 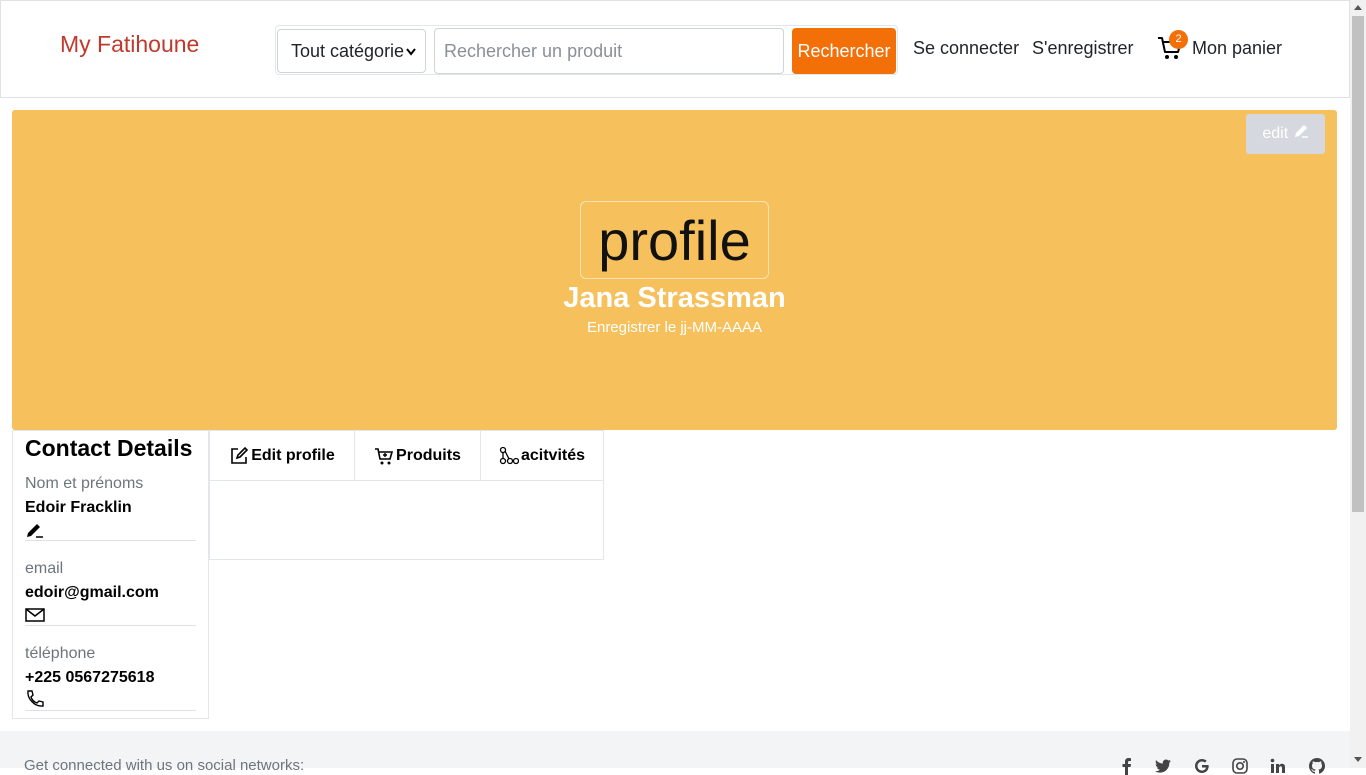 I want to click on profile-image: profile, so click(x=674, y=240).